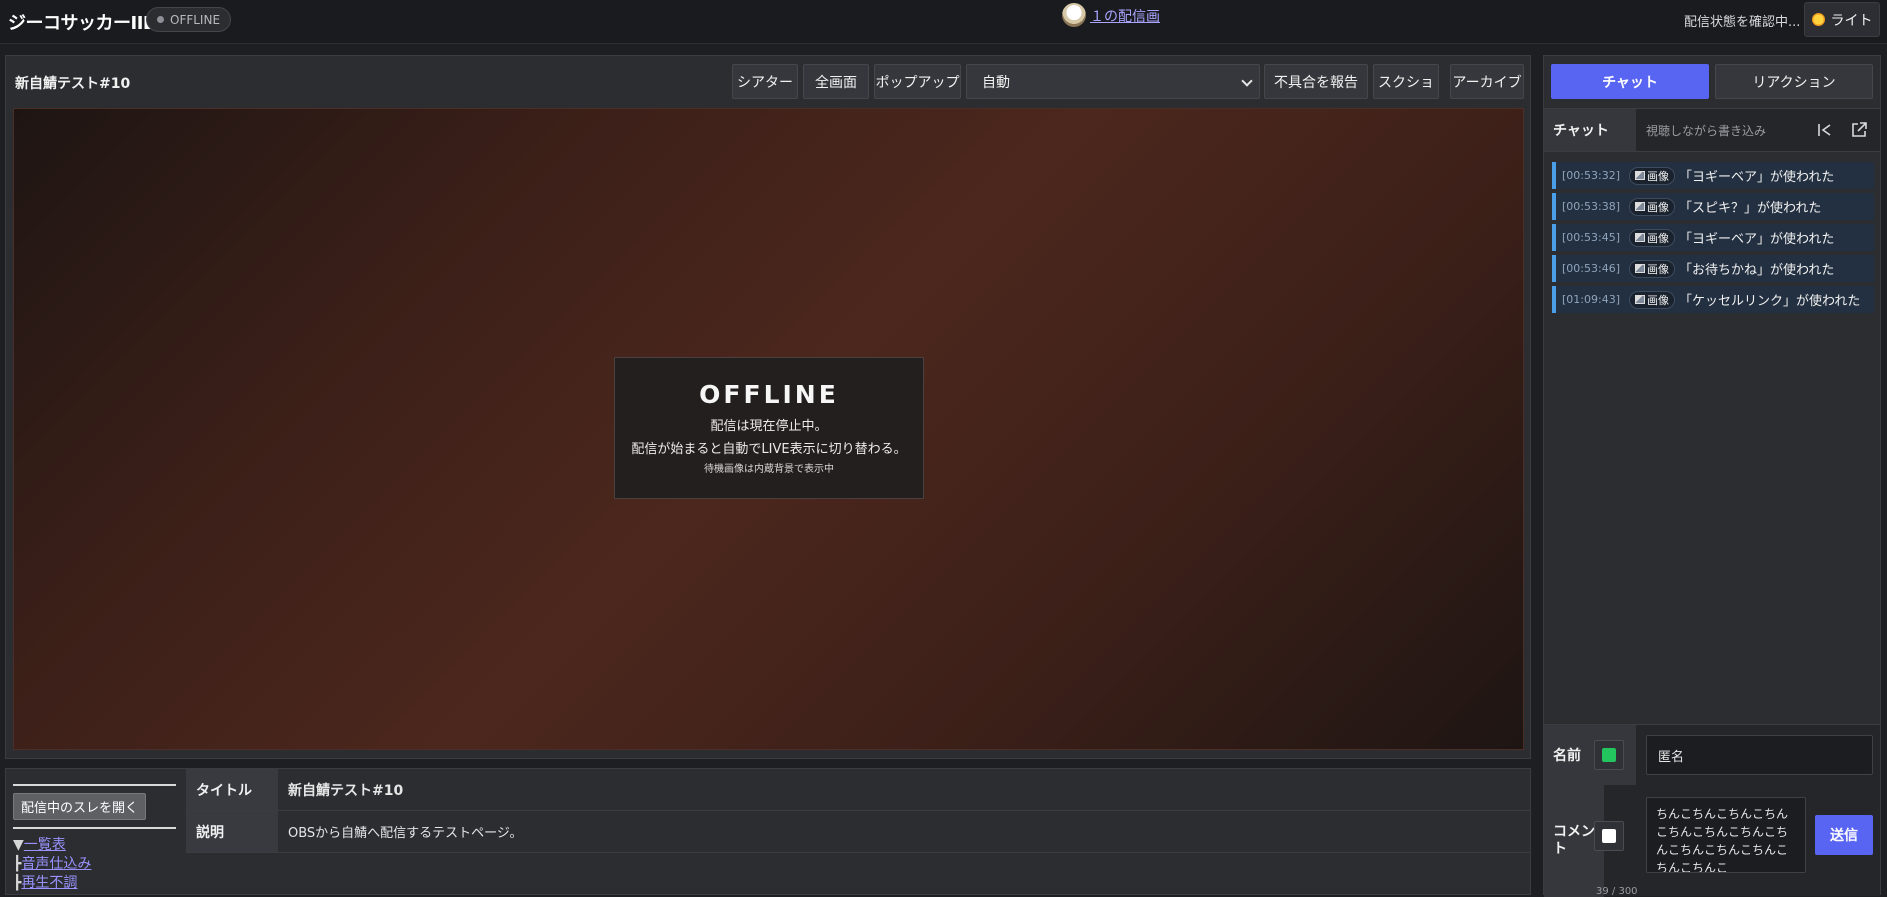 The image size is (1887, 897). What do you see at coordinates (1825, 130) in the screenshot?
I see `collapse-left-icon` at bounding box center [1825, 130].